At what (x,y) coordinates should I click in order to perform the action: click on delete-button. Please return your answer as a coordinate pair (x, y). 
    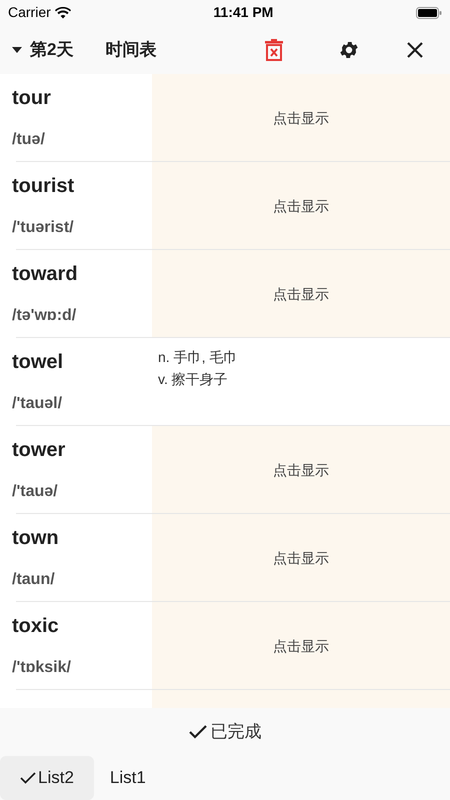
    Looking at the image, I should click on (274, 49).